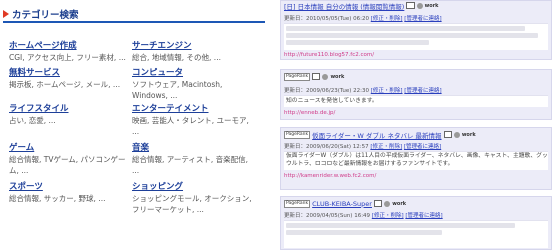 The image size is (555, 250). I want to click on category-link-sports: スポーツ, so click(73, 187).